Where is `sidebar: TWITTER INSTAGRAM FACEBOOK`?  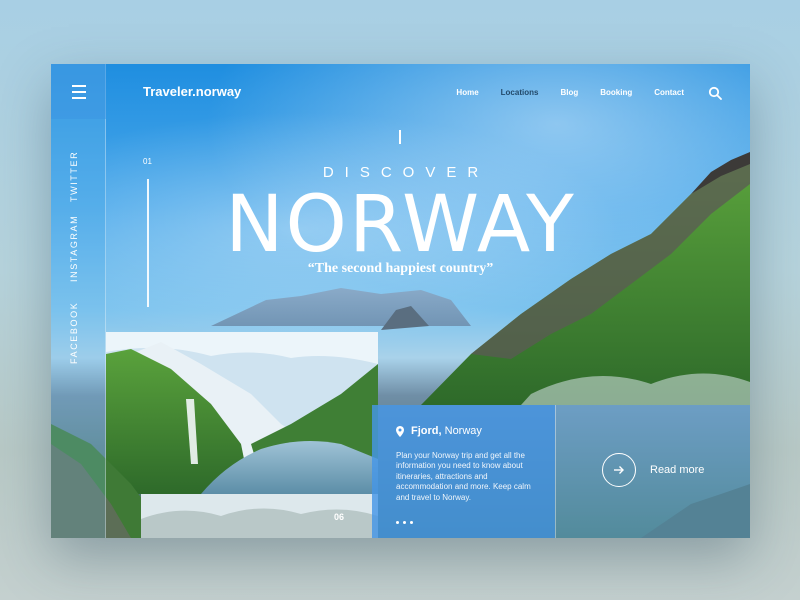
sidebar: TWITTER INSTAGRAM FACEBOOK is located at coordinates (78, 301).